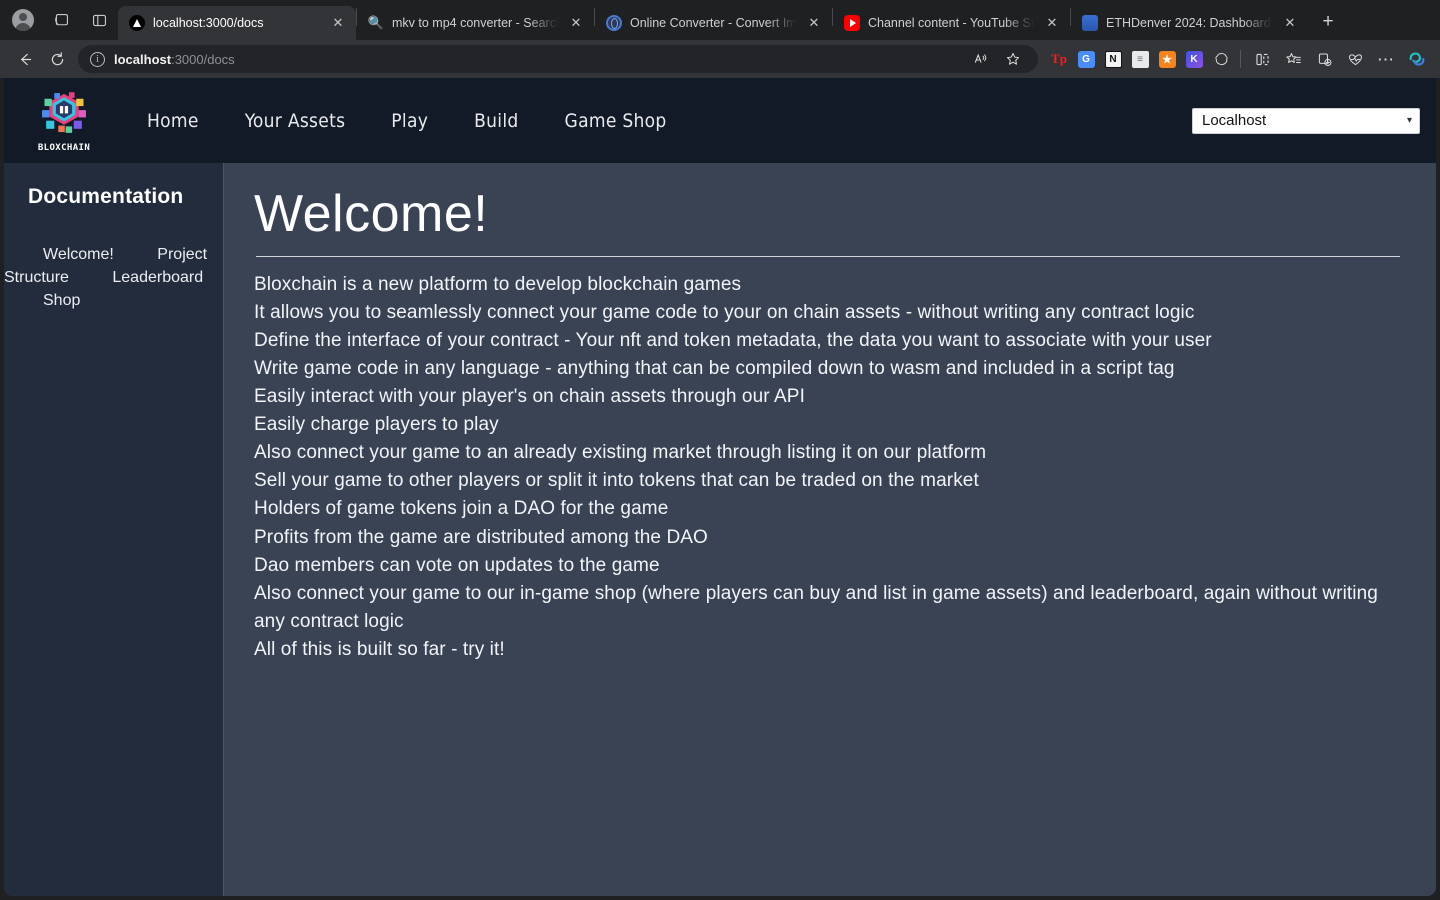 This screenshot has width=1440, height=900. What do you see at coordinates (409, 121) in the screenshot?
I see `nav-link-play: Play` at bounding box center [409, 121].